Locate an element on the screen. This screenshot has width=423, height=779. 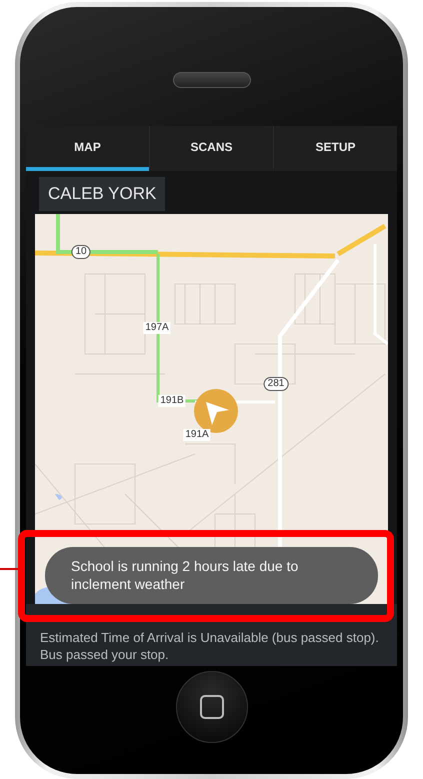
square-icon is located at coordinates (212, 707).